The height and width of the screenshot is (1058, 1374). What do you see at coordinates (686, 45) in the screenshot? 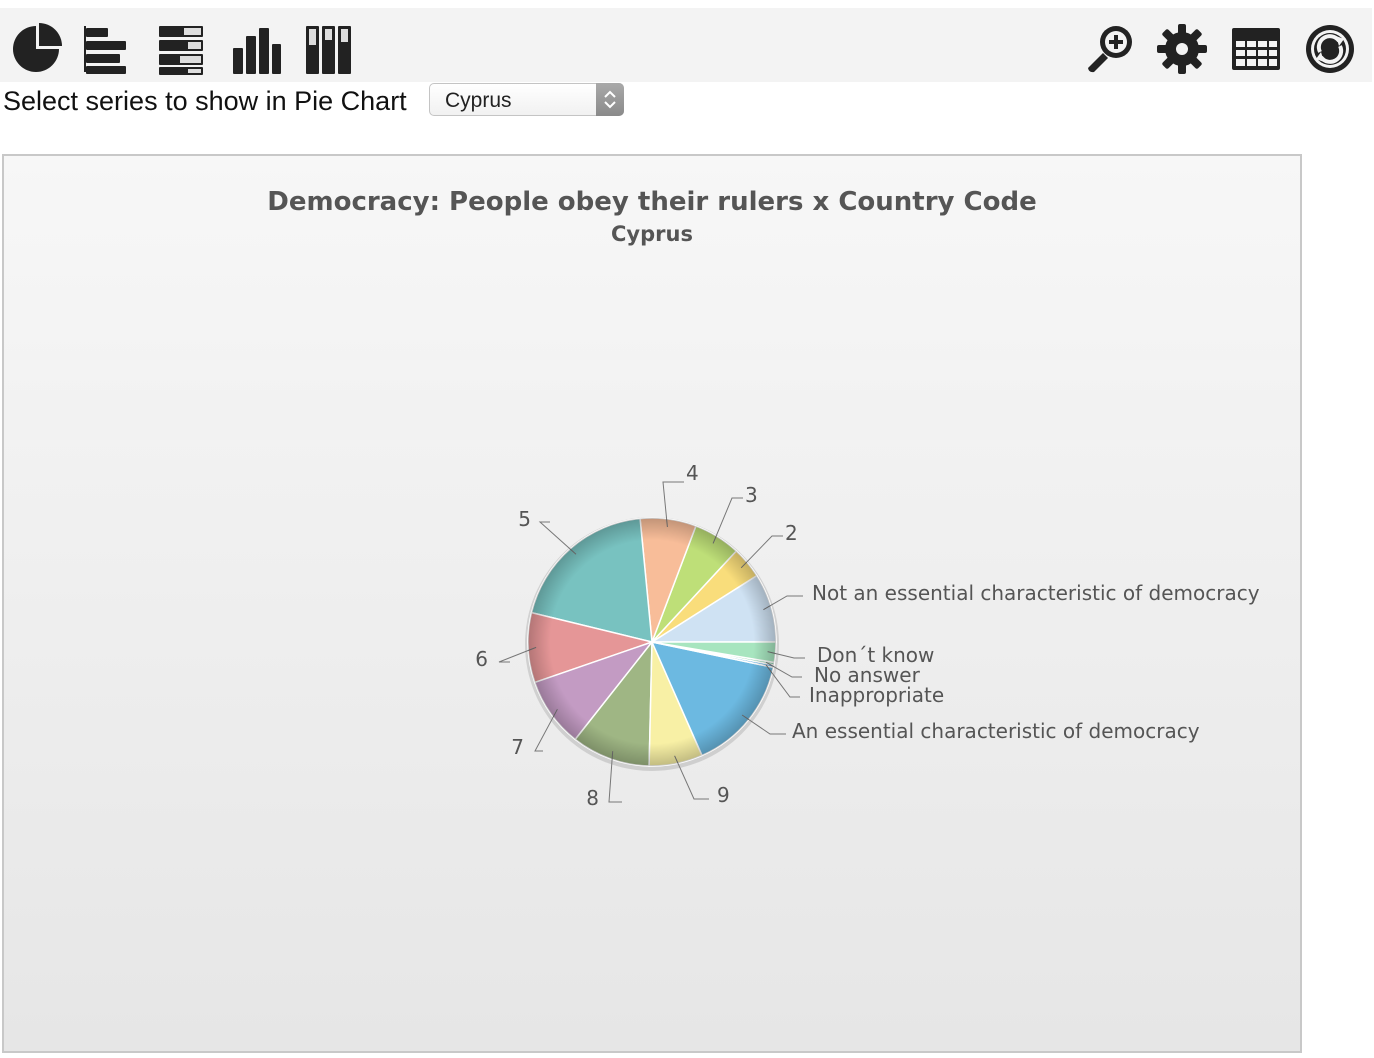
I see `chart-toolbar` at bounding box center [686, 45].